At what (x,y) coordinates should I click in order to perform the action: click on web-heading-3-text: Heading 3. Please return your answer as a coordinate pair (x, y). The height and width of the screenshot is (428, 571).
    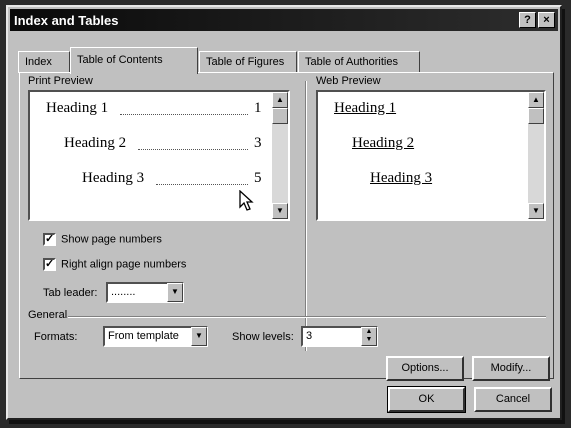
    Looking at the image, I should click on (401, 178).